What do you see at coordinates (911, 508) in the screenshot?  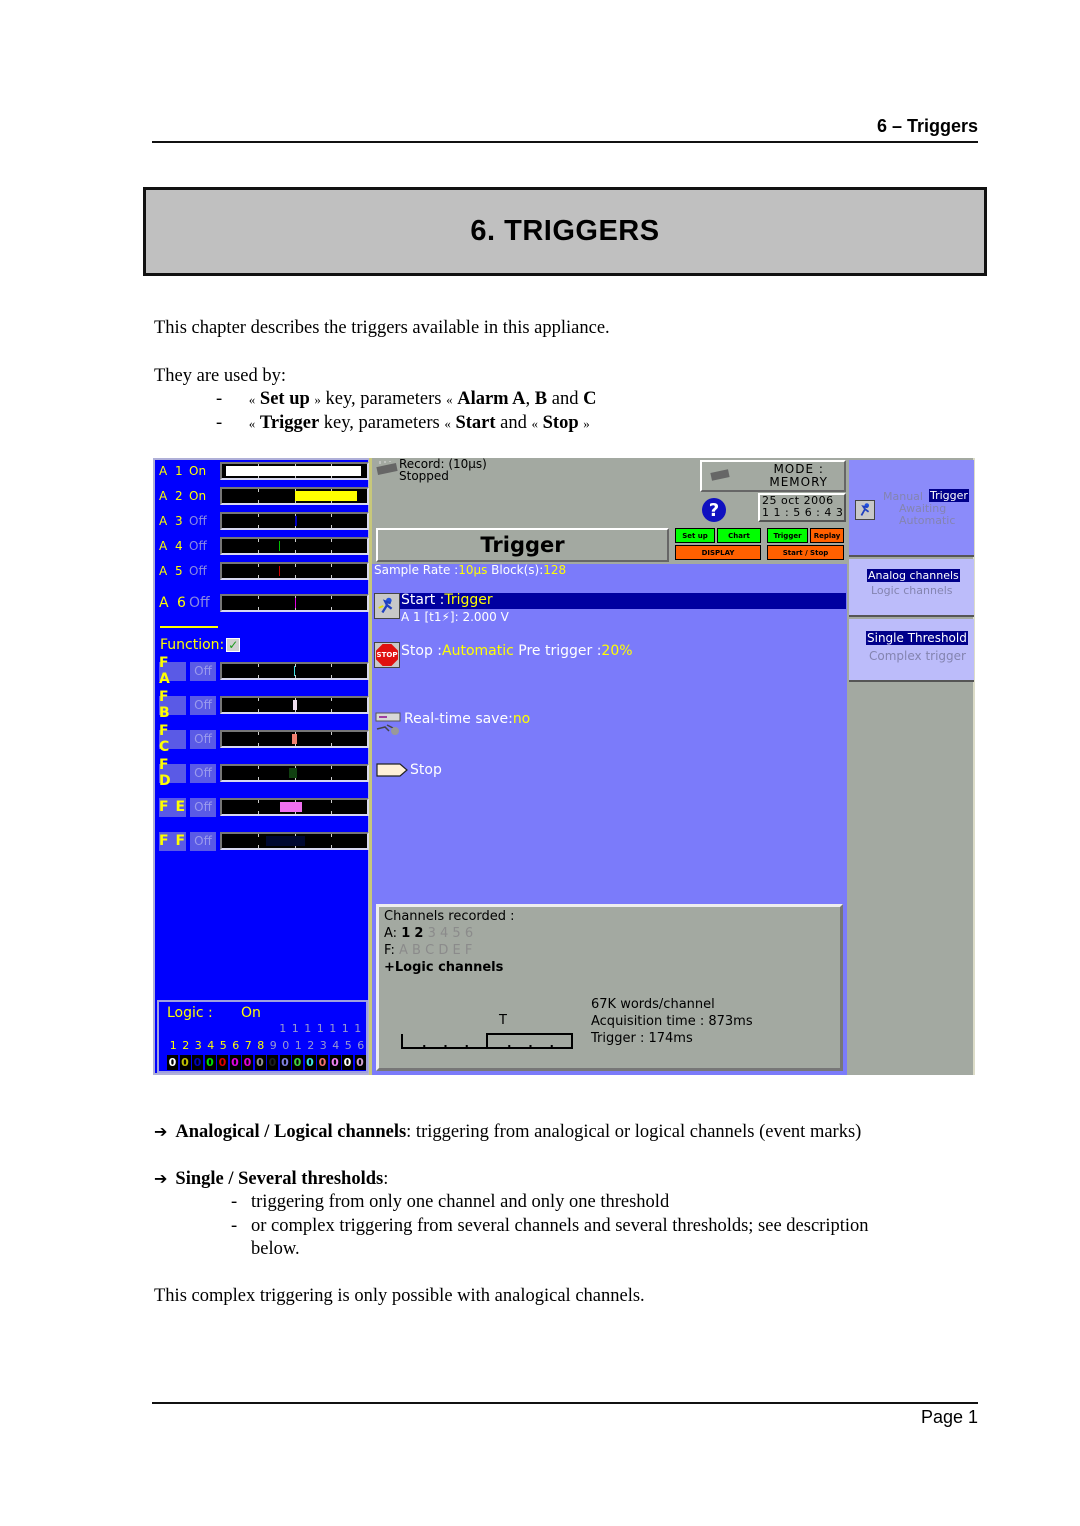 I see `trigger-mode-box: Manual Trigger Awaiting Automatic` at bounding box center [911, 508].